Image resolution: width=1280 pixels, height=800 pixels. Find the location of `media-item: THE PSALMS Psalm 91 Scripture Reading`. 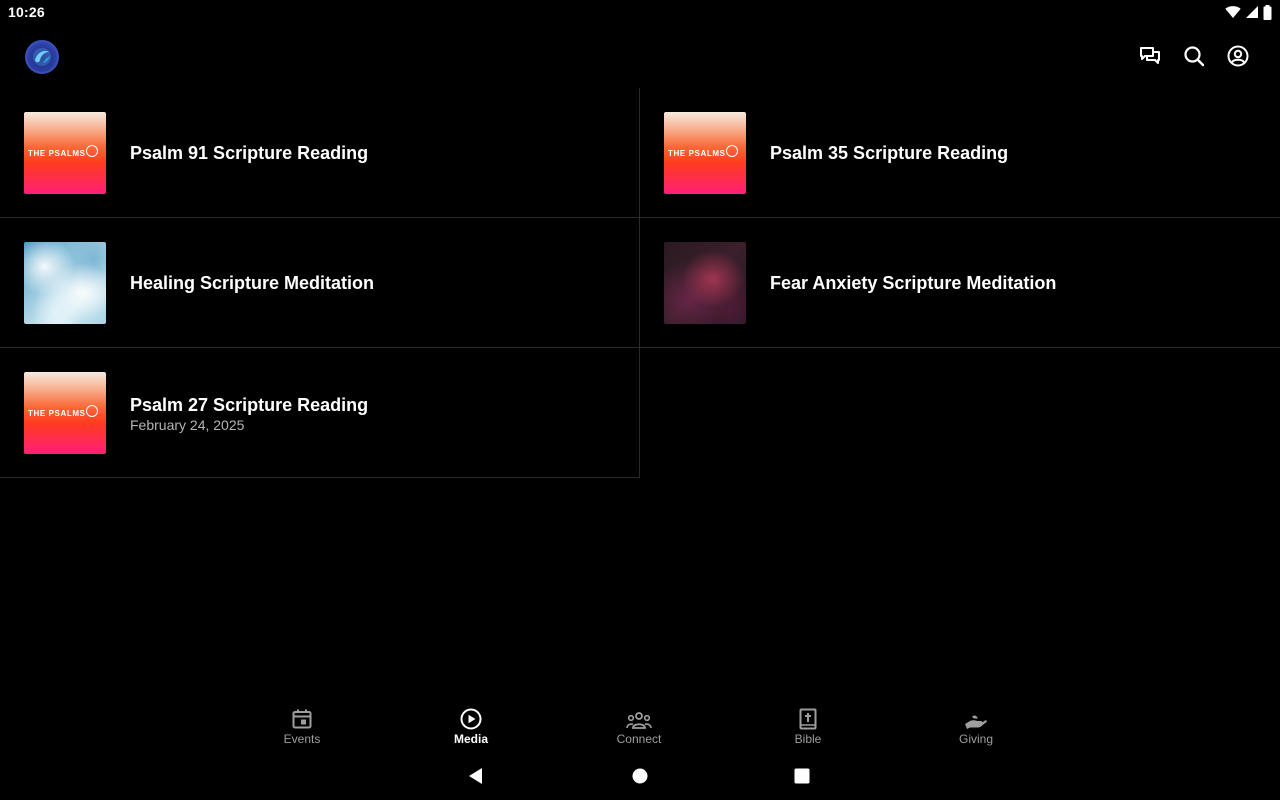

media-item: THE PSALMS Psalm 91 Scripture Reading is located at coordinates (320, 153).